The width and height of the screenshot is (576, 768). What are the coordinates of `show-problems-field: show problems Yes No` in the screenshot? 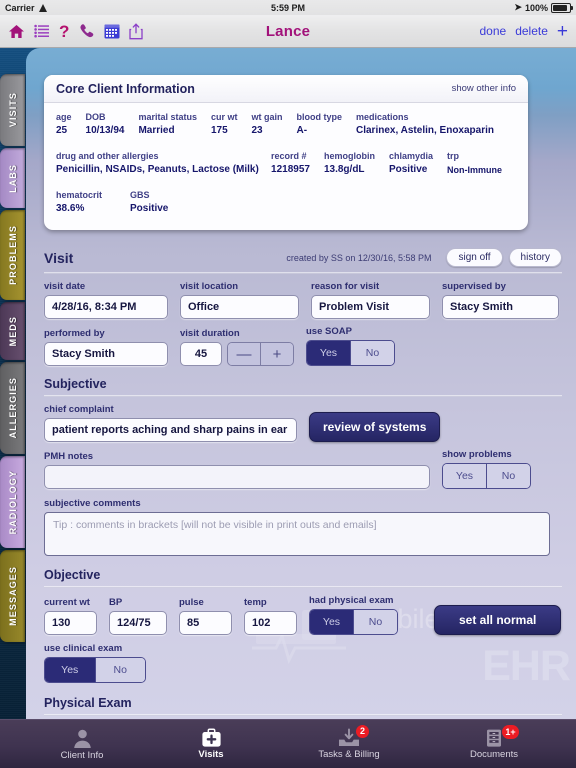 It's located at (486, 469).